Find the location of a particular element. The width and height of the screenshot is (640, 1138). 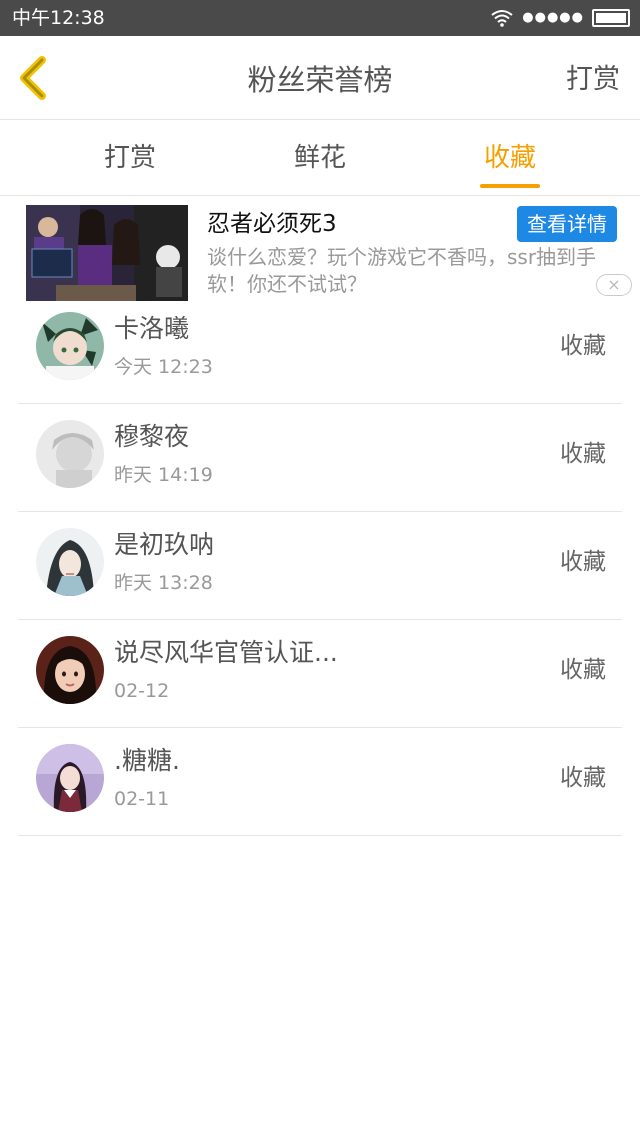

tab-label: 收藏 is located at coordinates (509, 158).